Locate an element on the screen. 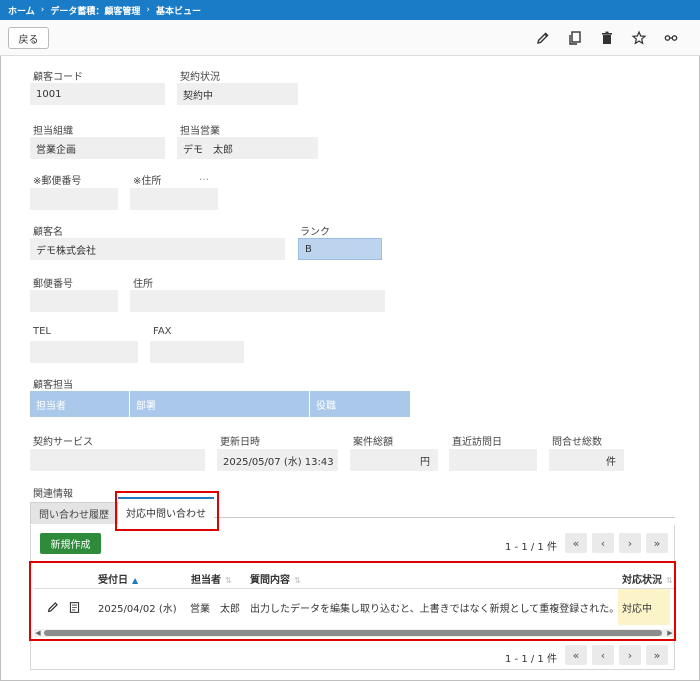  scroll-left-icon: ◀ is located at coordinates (38, 633).